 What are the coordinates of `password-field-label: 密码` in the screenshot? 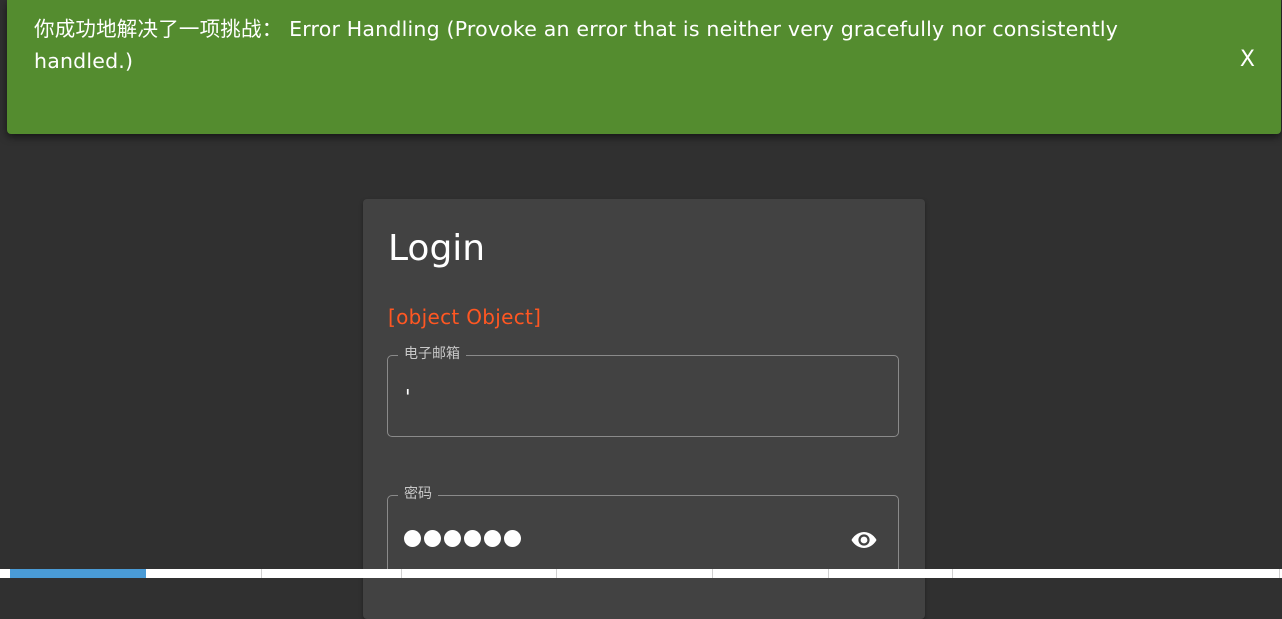 It's located at (418, 494).